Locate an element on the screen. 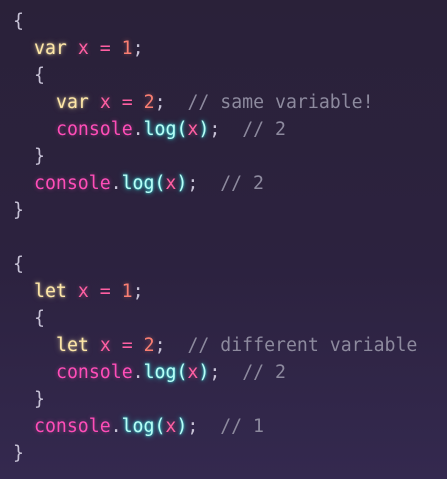 This screenshot has width=447, height=479. code-line-4: var x = 2; // same variable! is located at coordinates (230, 102).